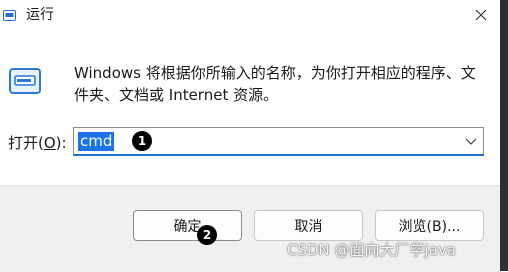 This screenshot has height=272, width=508. What do you see at coordinates (308, 225) in the screenshot?
I see `cancel-button: 取消` at bounding box center [308, 225].